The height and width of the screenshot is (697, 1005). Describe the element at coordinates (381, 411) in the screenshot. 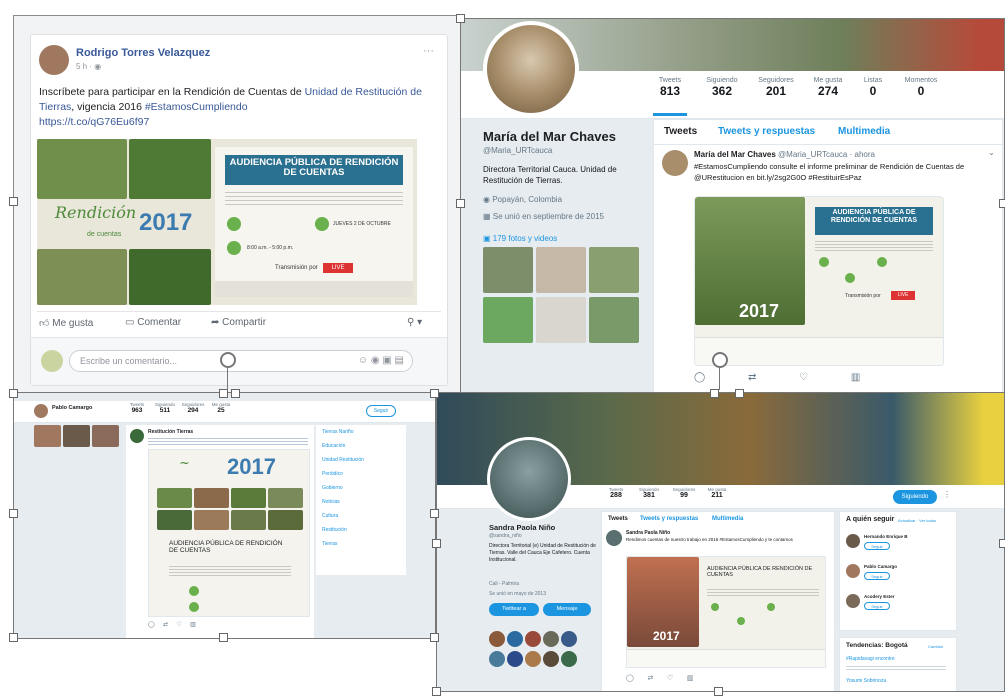

I see `follow-button: Seguir` at that location.